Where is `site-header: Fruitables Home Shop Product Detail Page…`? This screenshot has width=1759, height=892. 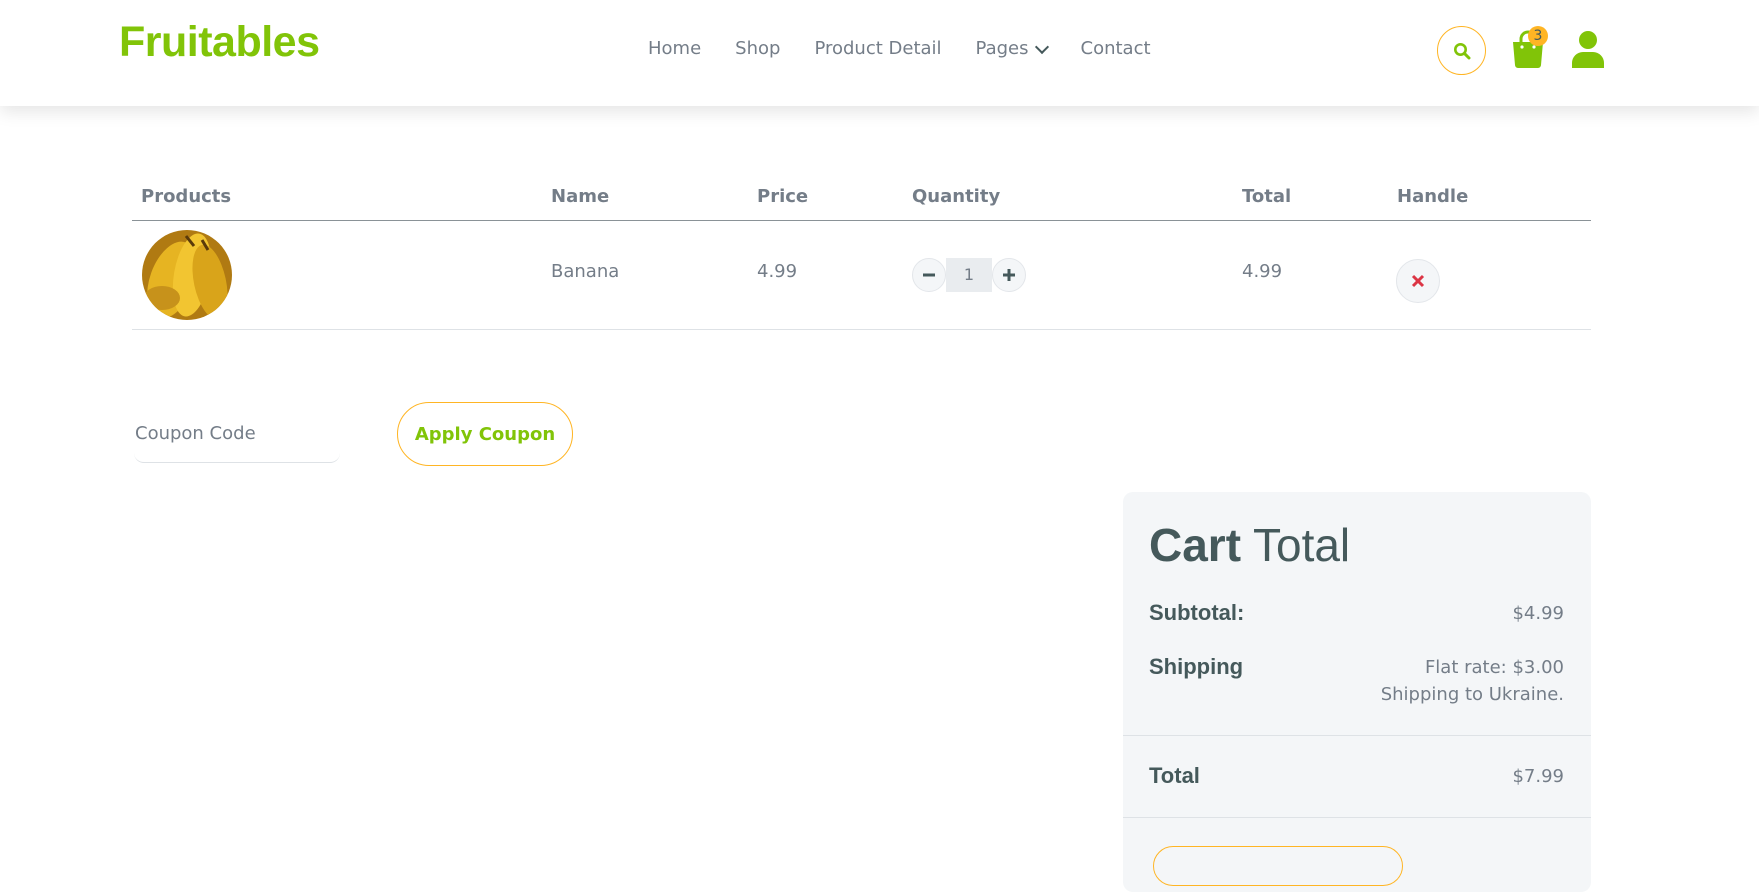
site-header: Fruitables Home Shop Product Detail Page… is located at coordinates (879, 53).